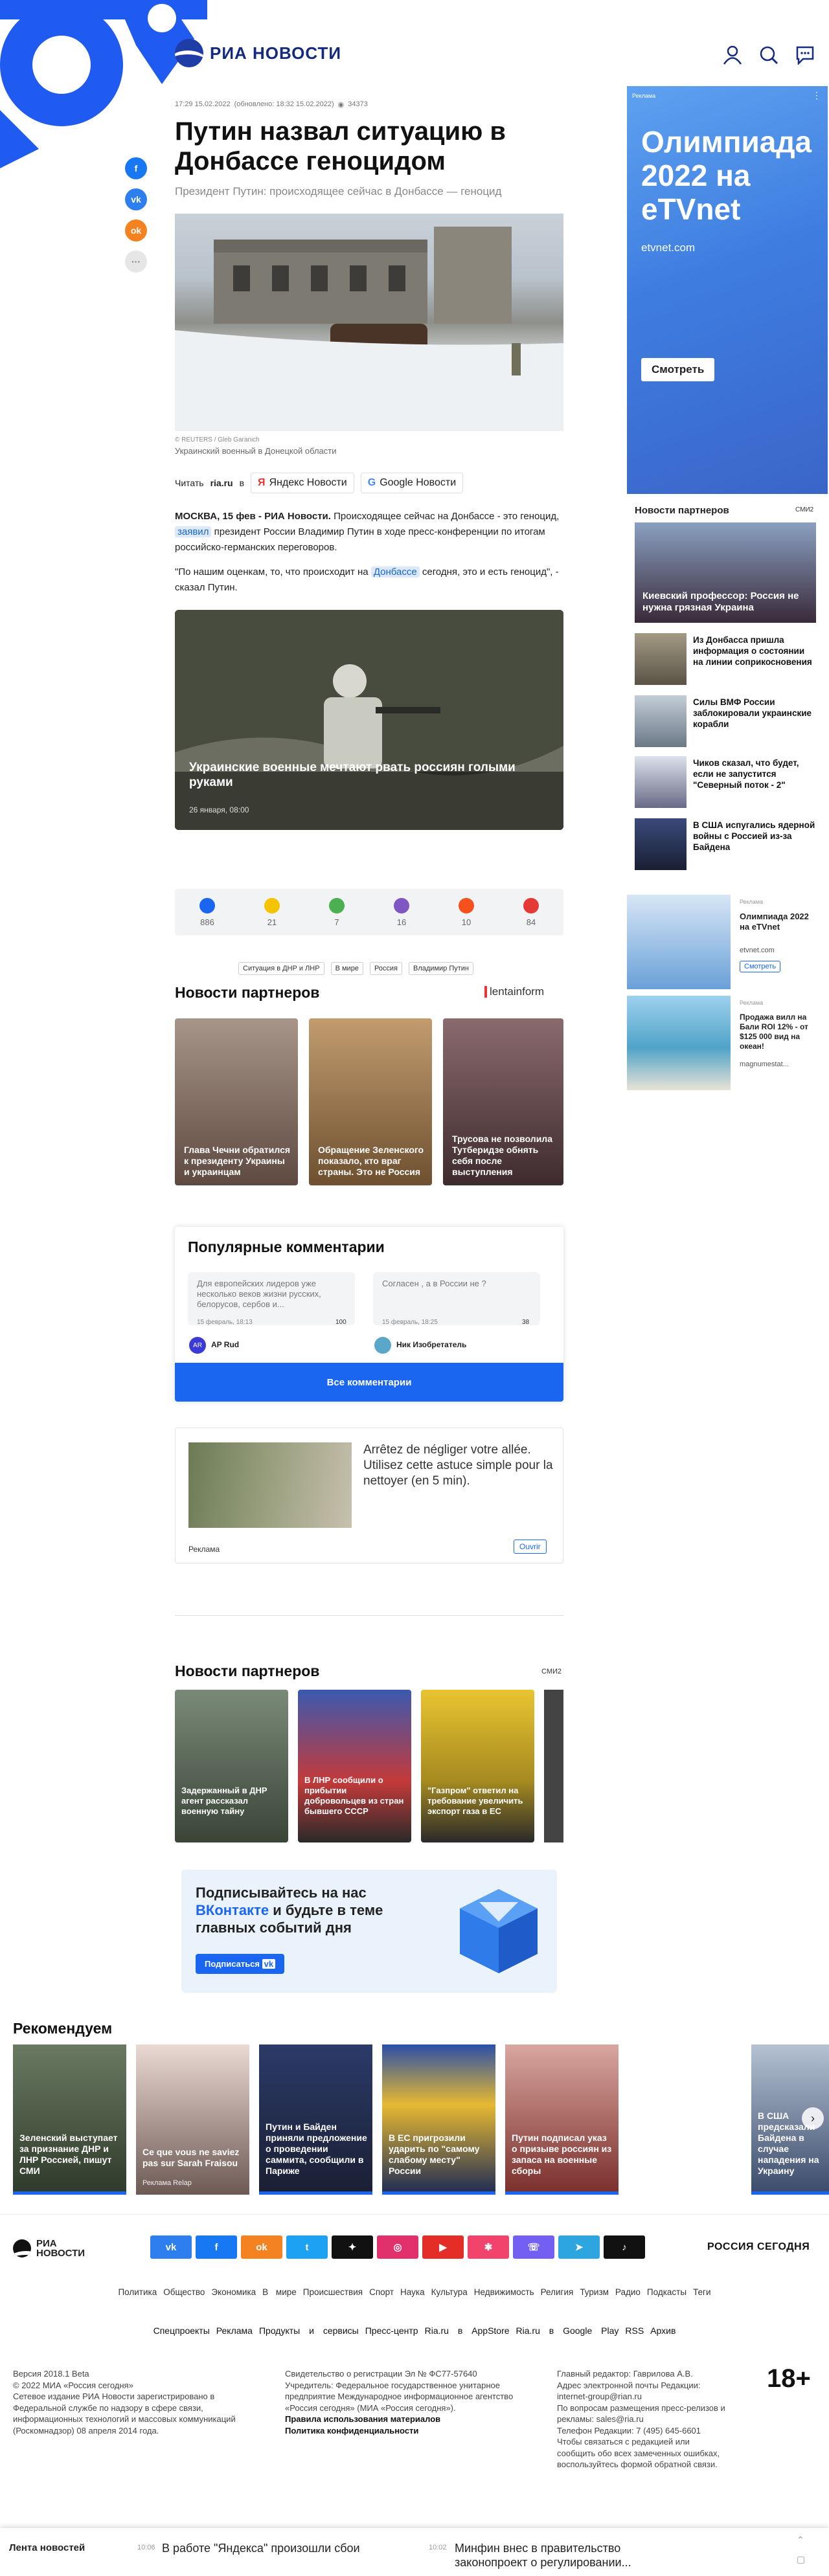 Image resolution: width=829 pixels, height=2576 pixels. What do you see at coordinates (333, 2292) in the screenshot?
I see `footer-menu-item: Происшествия` at bounding box center [333, 2292].